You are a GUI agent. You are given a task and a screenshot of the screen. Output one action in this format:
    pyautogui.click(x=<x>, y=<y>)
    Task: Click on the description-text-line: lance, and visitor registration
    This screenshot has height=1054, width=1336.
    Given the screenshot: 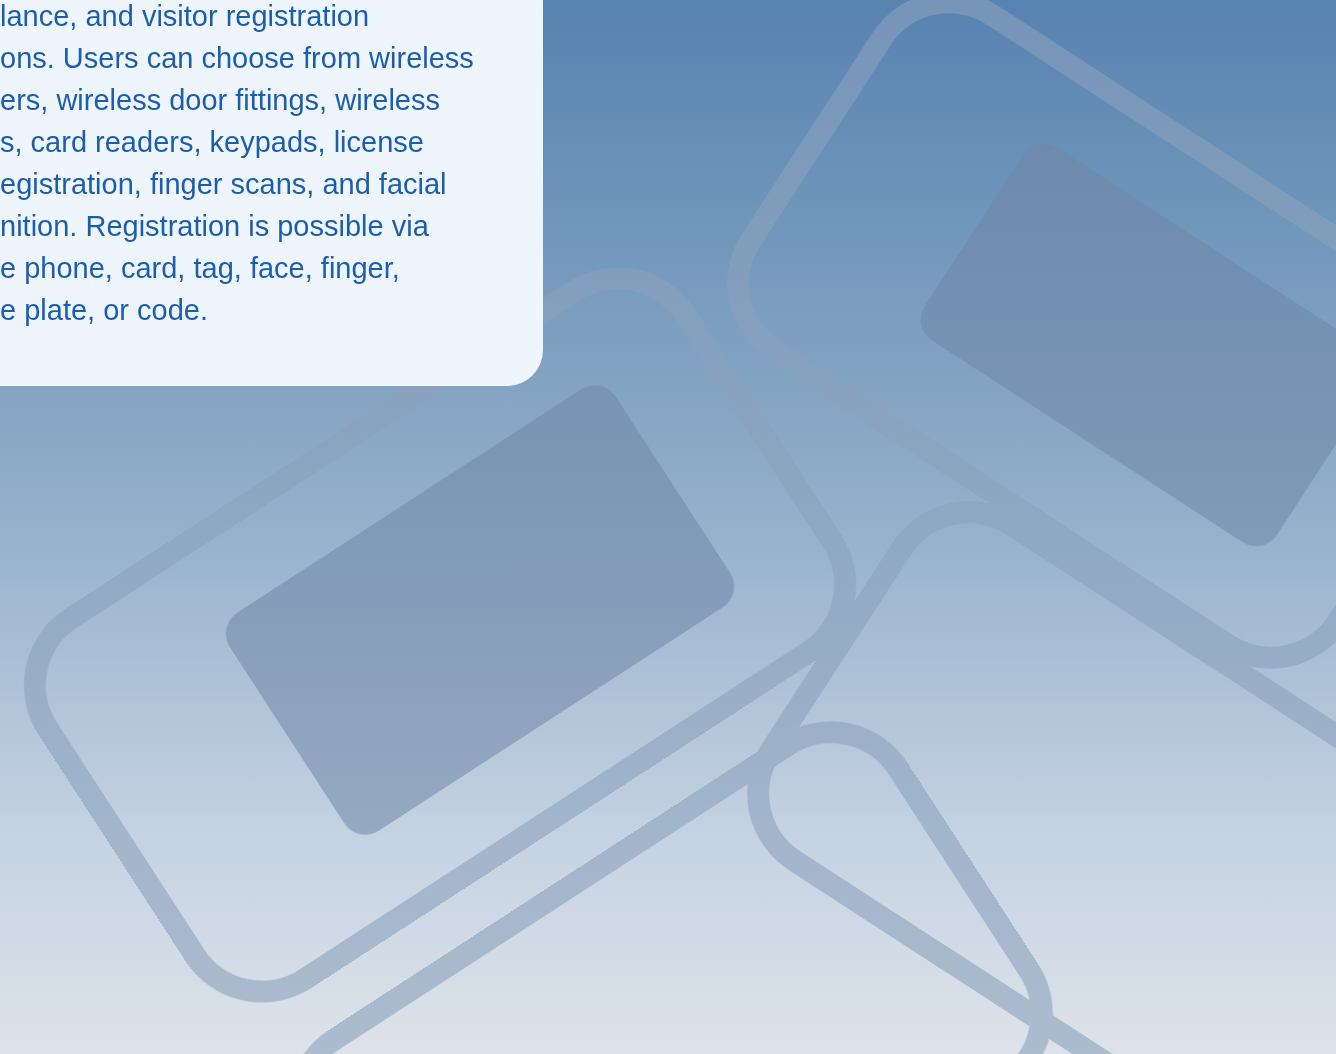 What is the action you would take?
    pyautogui.click(x=185, y=17)
    